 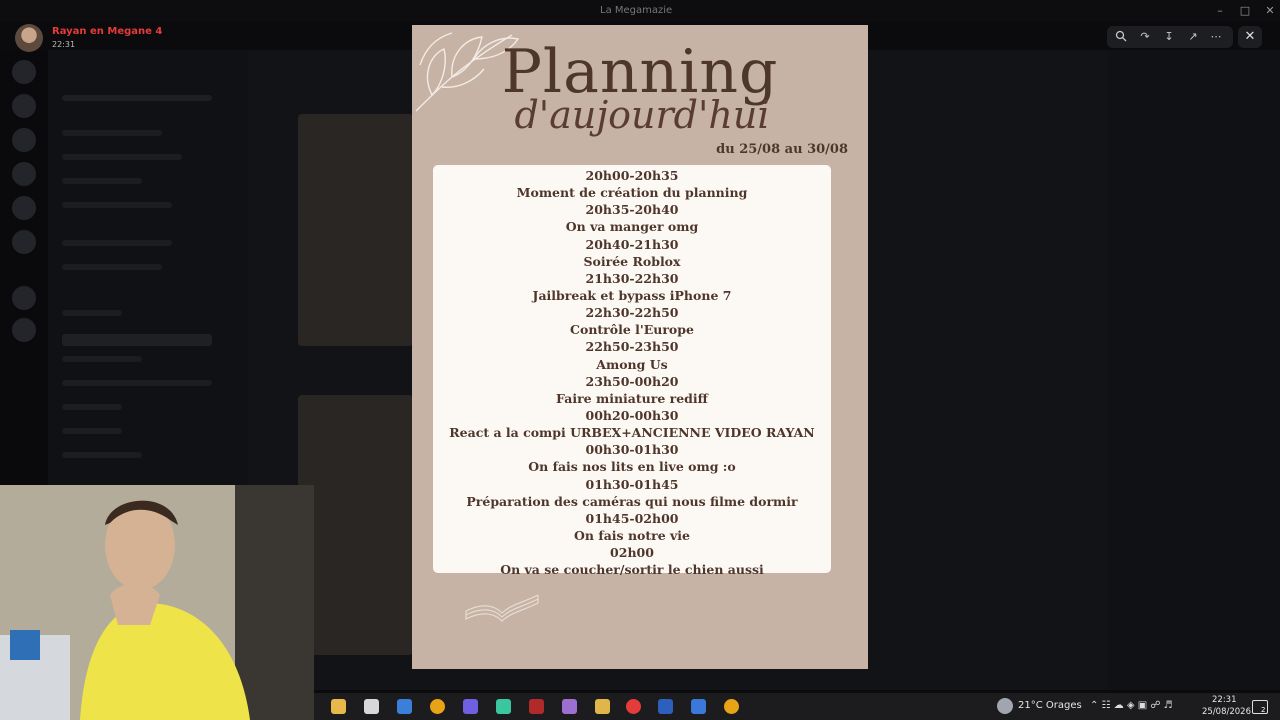 What do you see at coordinates (698, 706) in the screenshot?
I see `css-icon` at bounding box center [698, 706].